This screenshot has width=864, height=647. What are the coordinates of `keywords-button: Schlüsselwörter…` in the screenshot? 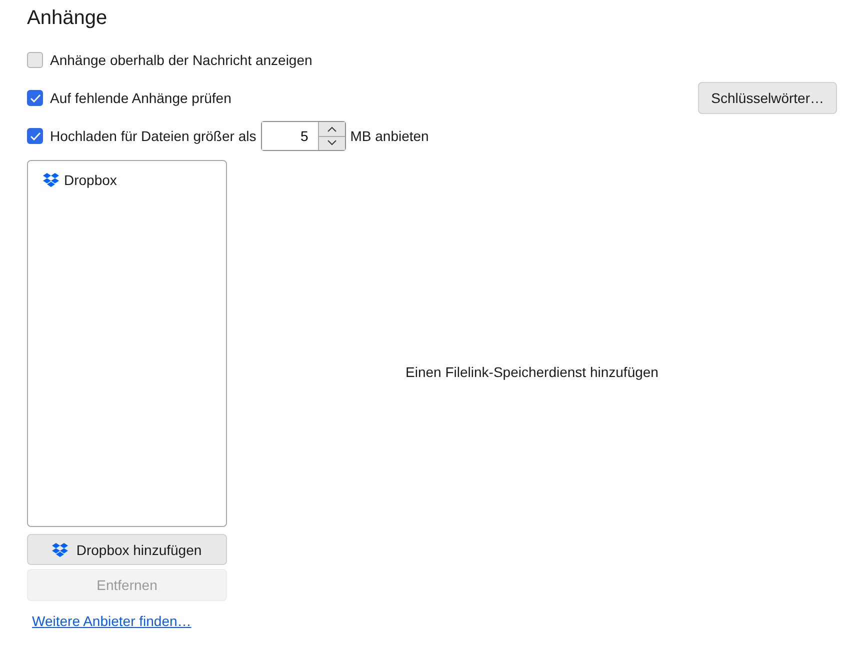 It's located at (767, 98).